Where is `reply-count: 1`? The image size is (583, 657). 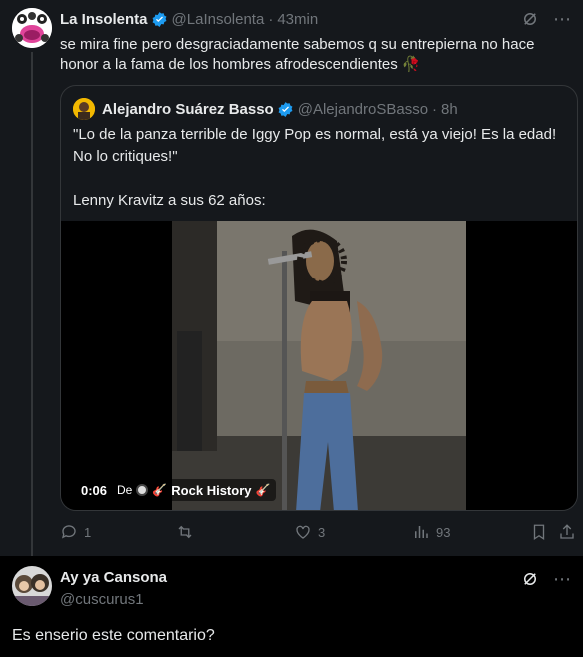
reply-count: 1 is located at coordinates (88, 532).